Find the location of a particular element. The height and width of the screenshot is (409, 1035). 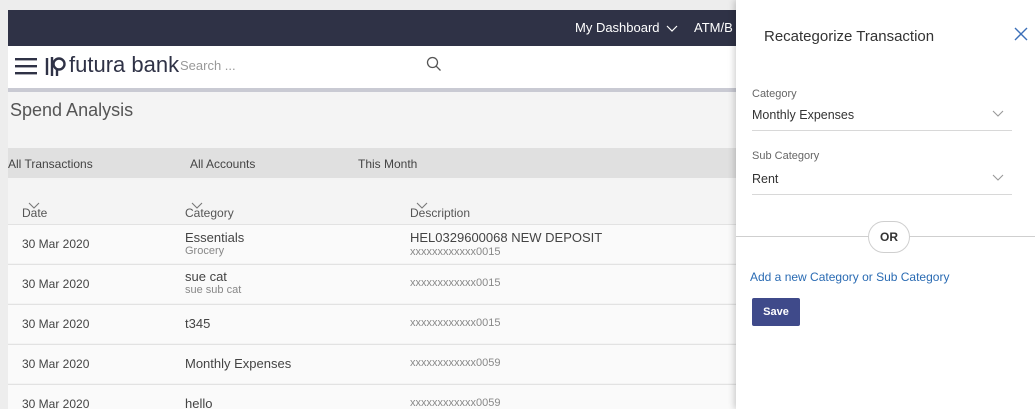

filter-all-accounts: All Accounts is located at coordinates (222, 164).